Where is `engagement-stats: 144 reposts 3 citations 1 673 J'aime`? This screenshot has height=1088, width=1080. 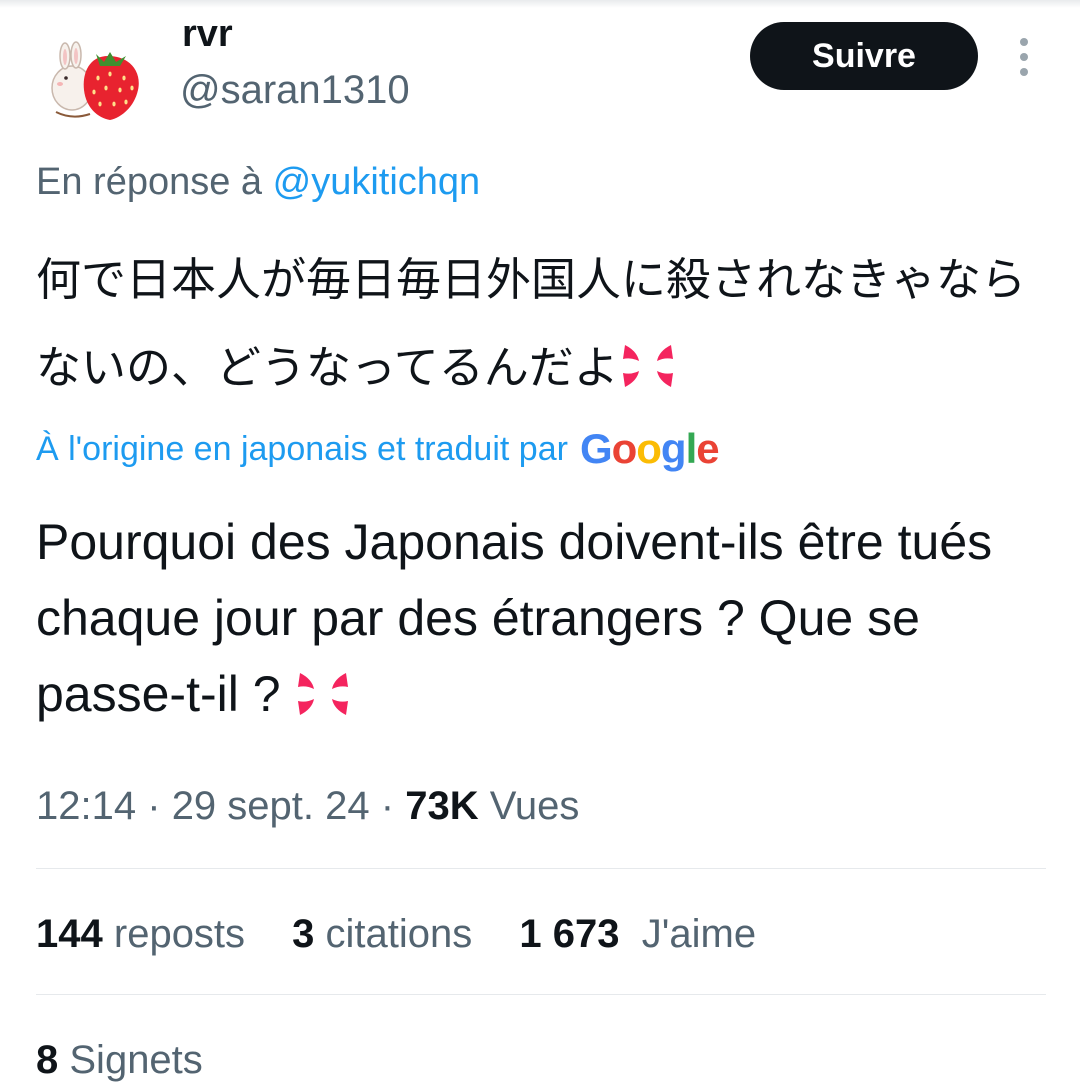 engagement-stats: 144 reposts 3 citations 1 673 J'aime is located at coordinates (414, 934).